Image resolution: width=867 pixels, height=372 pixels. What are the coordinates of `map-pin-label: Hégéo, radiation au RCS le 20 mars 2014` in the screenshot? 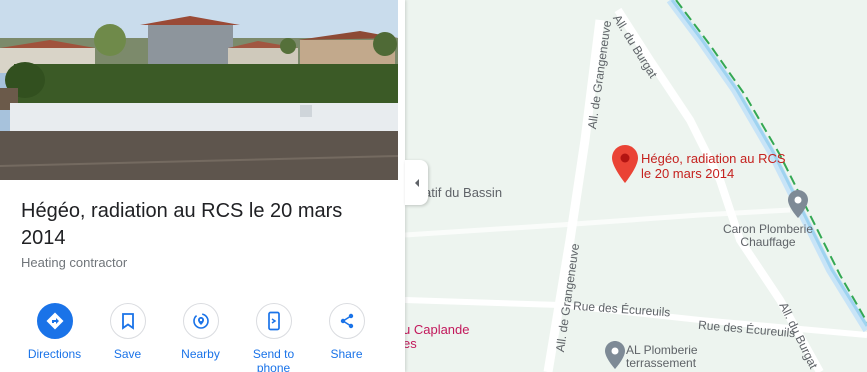 It's located at (716, 166).